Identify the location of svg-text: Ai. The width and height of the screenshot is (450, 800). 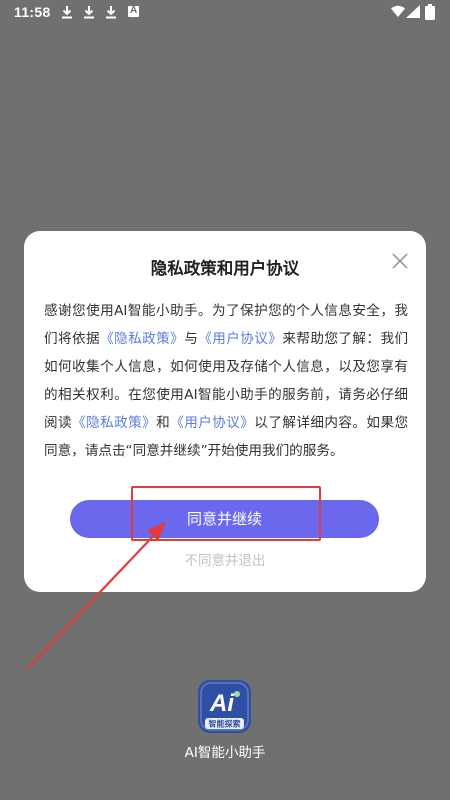
(222, 703).